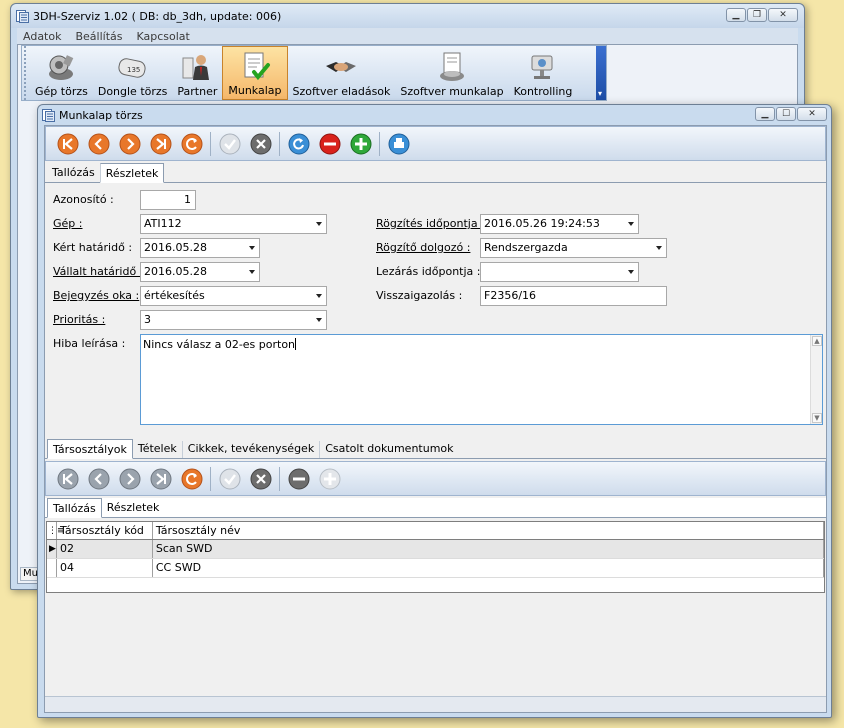 Image resolution: width=844 pixels, height=728 pixels. What do you see at coordinates (783, 15) in the screenshot?
I see `close-button: ✕` at bounding box center [783, 15].